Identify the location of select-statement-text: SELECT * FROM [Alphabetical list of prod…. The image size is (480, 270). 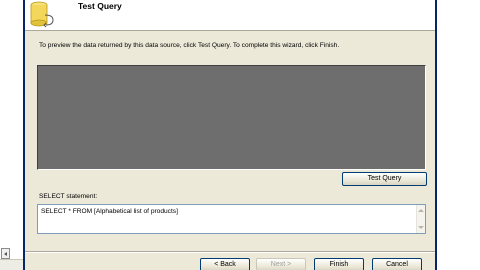
(109, 211).